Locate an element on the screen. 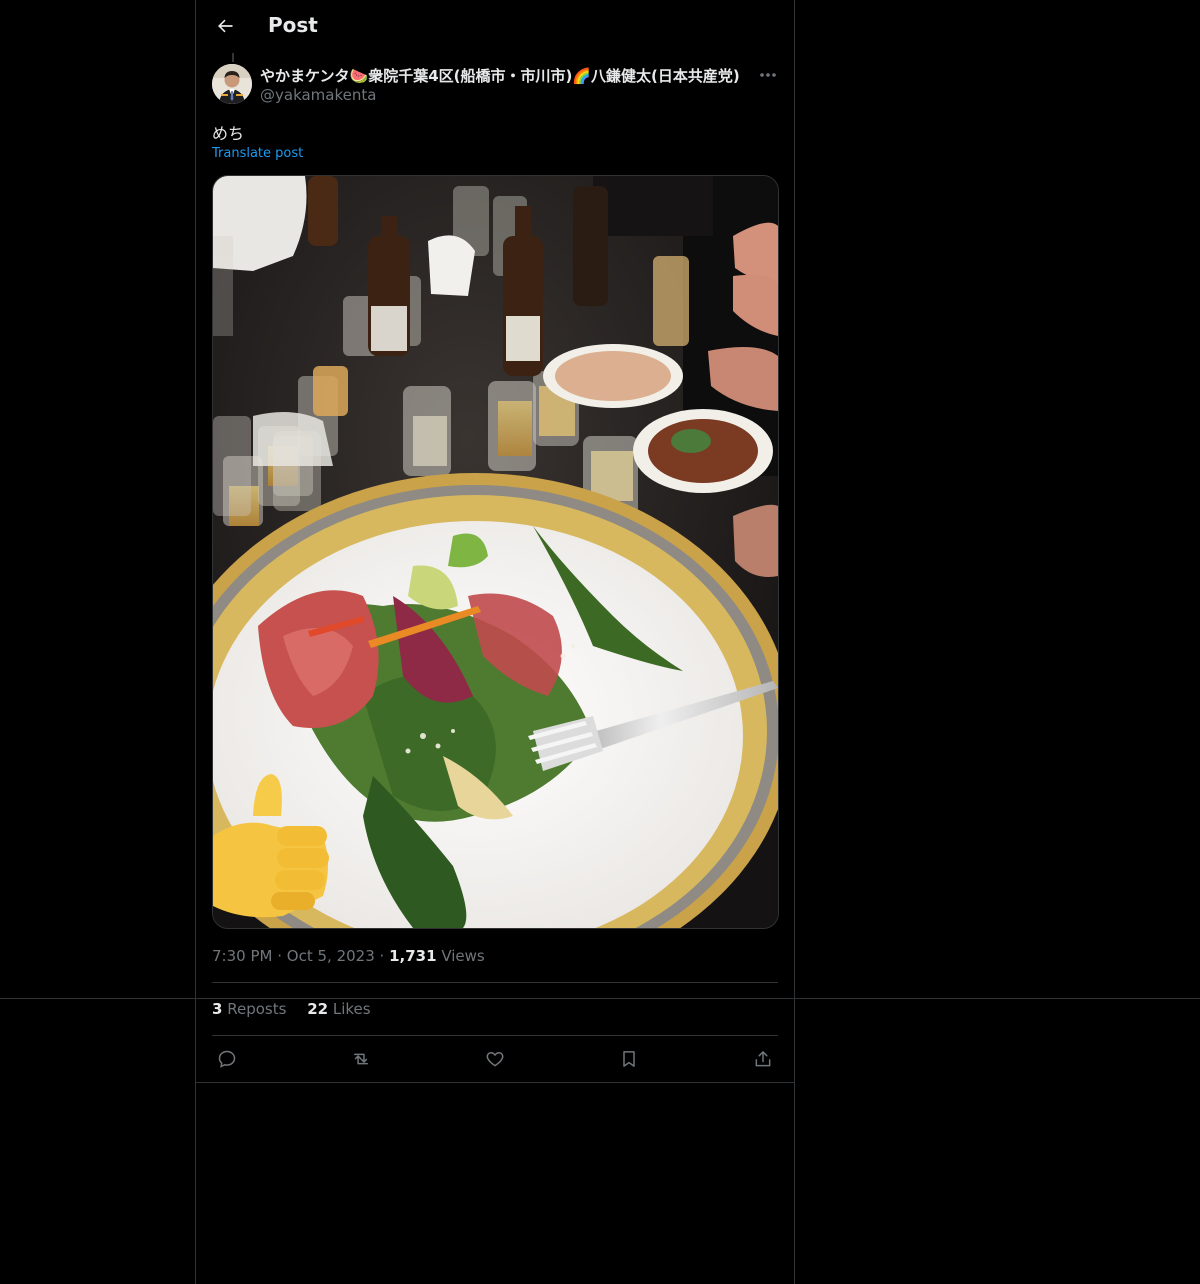 The image size is (1200, 1284). author-handle: @yakamakenta is located at coordinates (318, 95).